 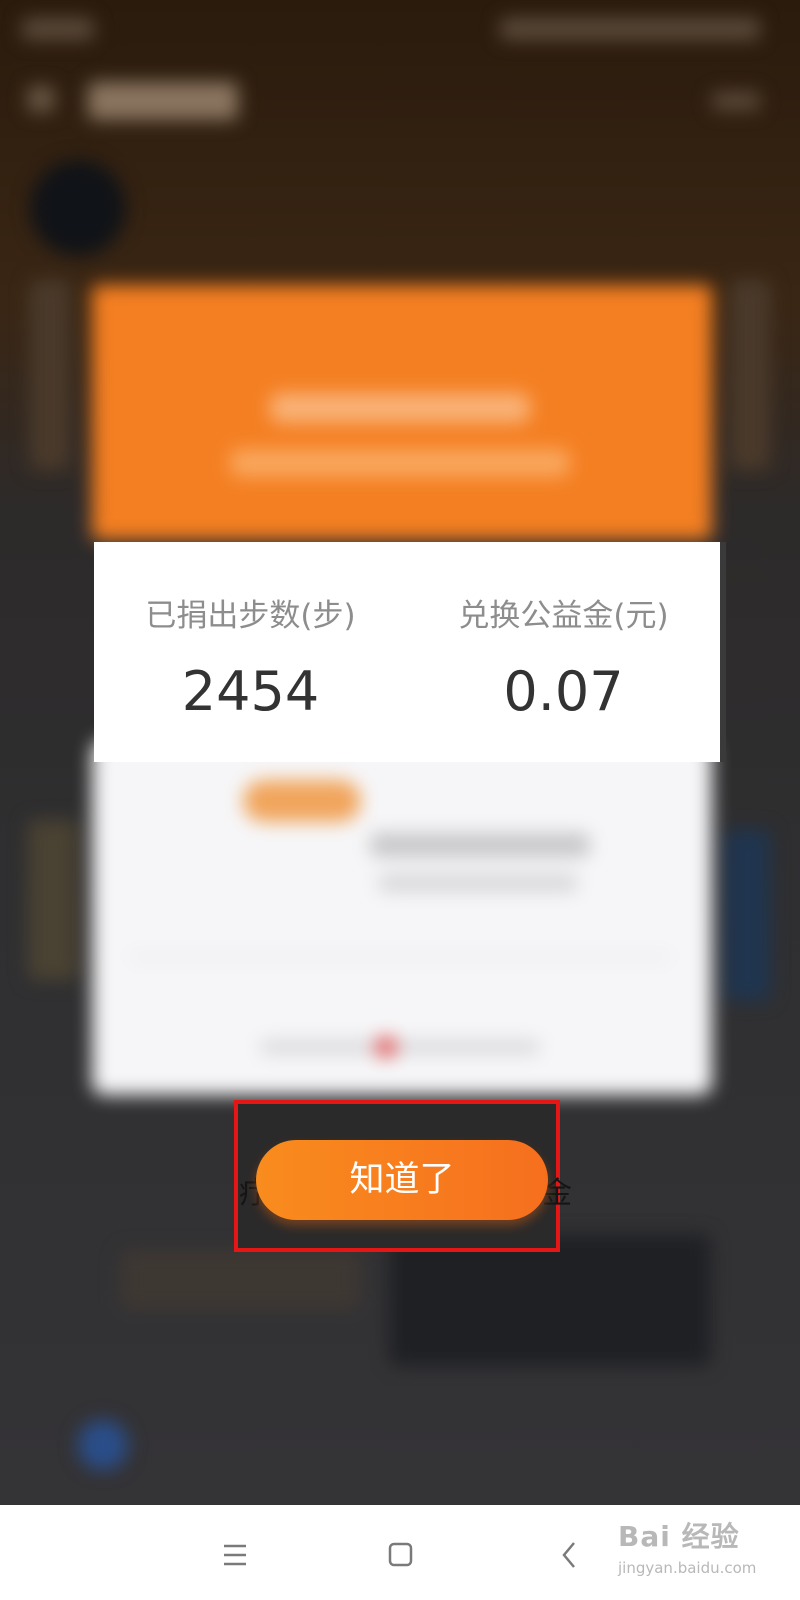 I want to click on watermark: Bai 经验 jingyan.baidu.com, so click(x=687, y=1550).